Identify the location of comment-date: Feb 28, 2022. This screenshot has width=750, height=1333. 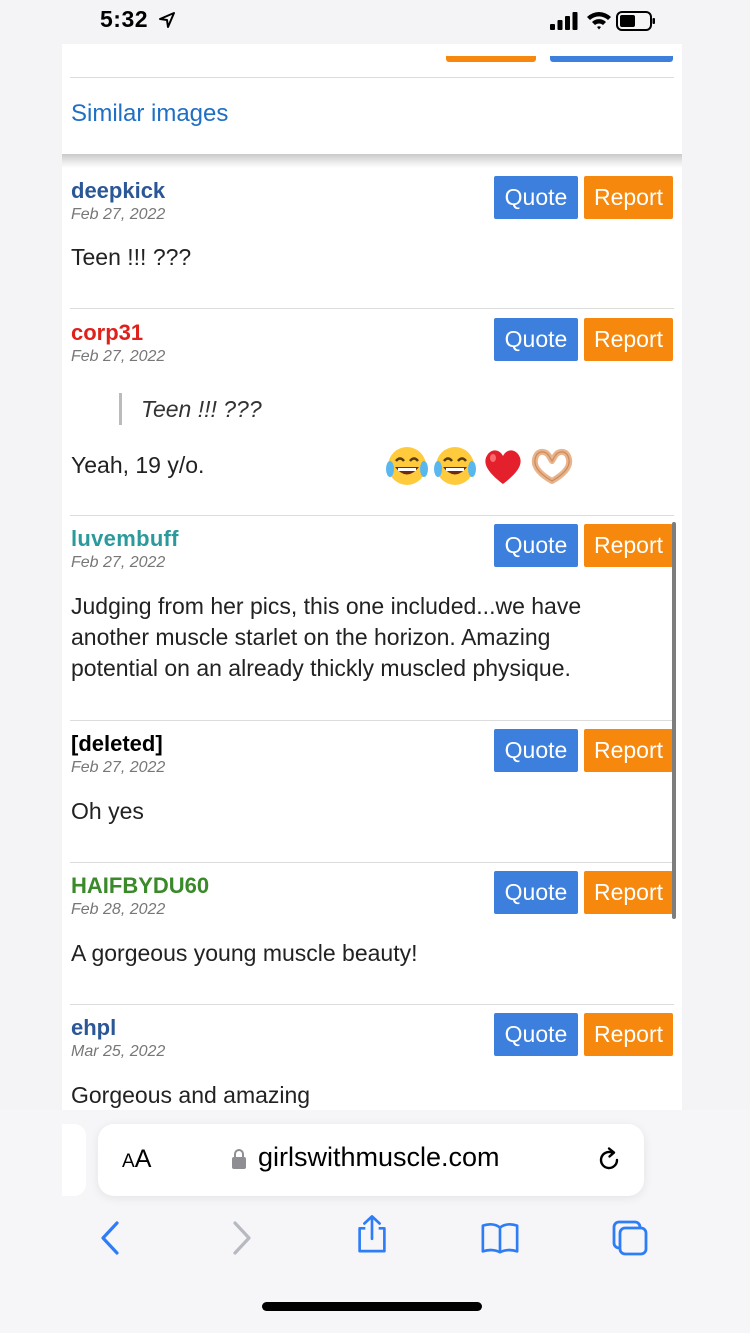
(118, 909).